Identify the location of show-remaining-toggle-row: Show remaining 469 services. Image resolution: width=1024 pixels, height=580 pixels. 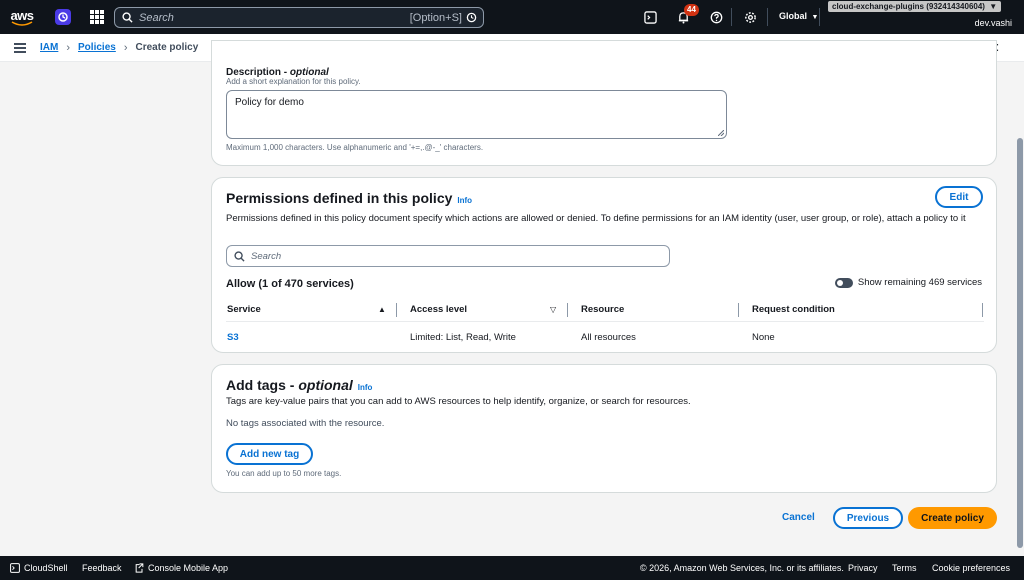
(908, 282).